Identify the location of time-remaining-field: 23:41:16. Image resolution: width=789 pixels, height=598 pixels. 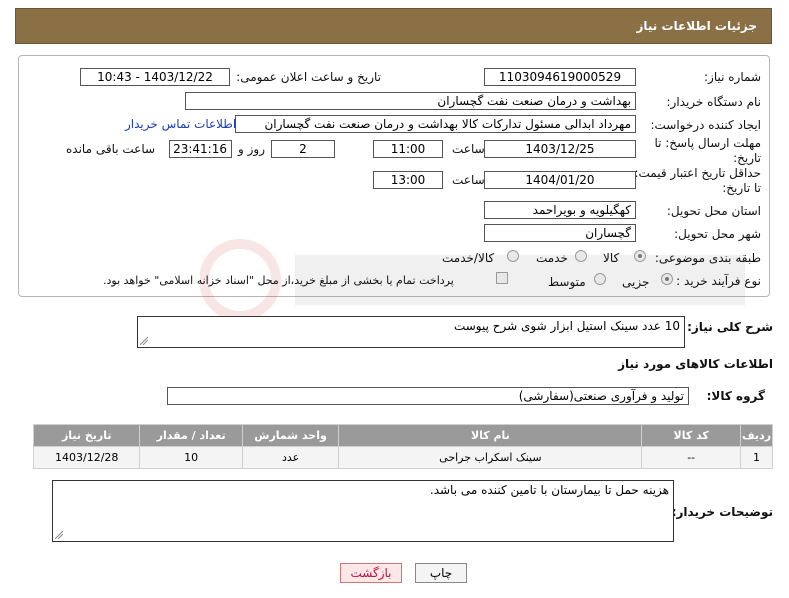
(200, 149).